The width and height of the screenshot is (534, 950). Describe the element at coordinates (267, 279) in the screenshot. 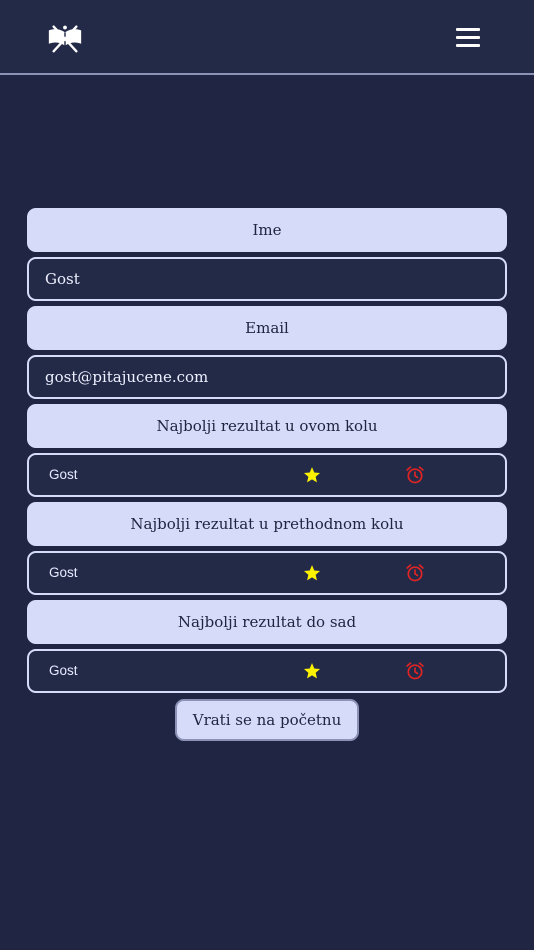

I see `name-field: Gost` at that location.